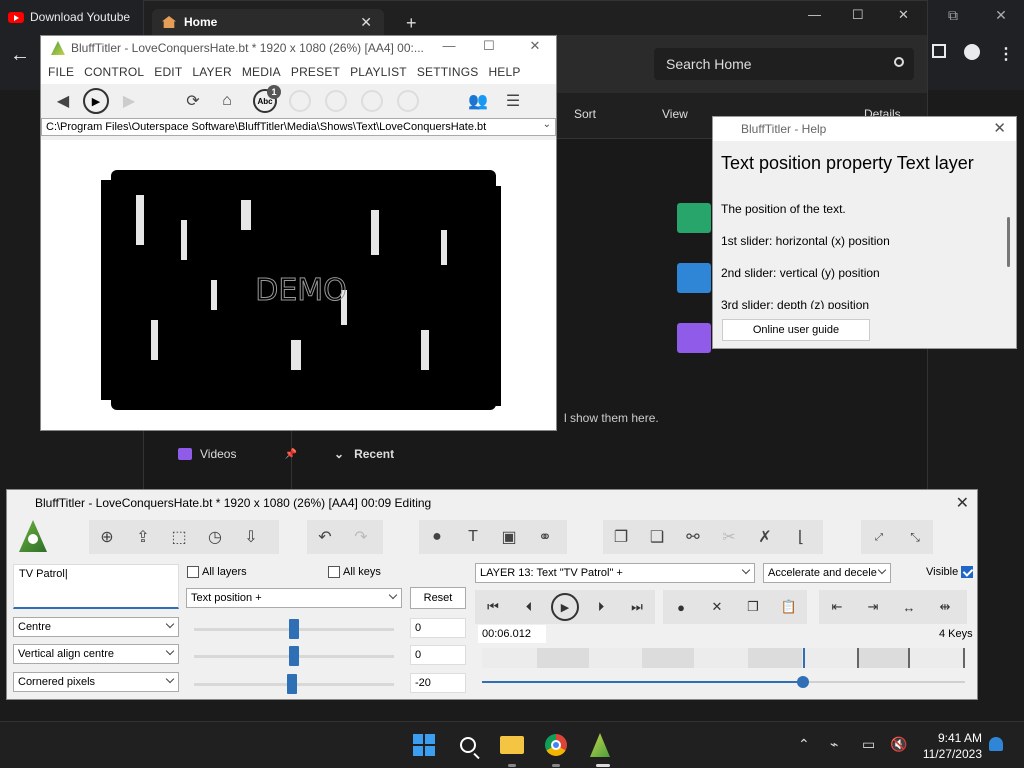 This screenshot has width=1024, height=768. Describe the element at coordinates (565, 607) in the screenshot. I see `play-pause-button: ▶` at that location.